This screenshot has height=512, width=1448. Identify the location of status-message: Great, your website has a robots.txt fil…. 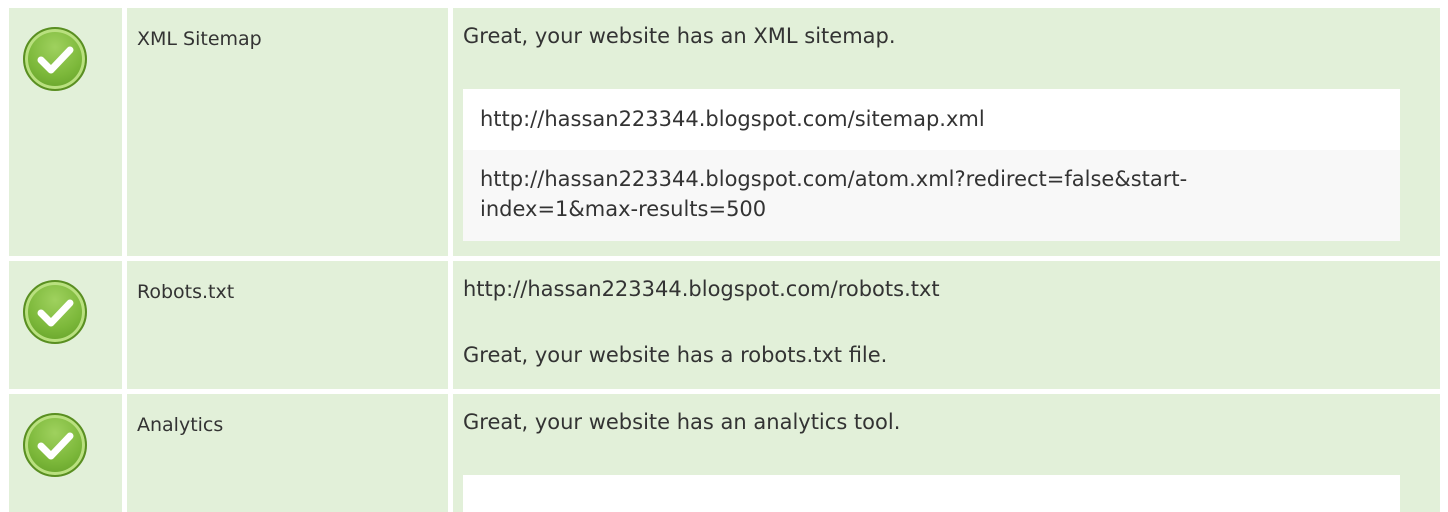
(675, 355).